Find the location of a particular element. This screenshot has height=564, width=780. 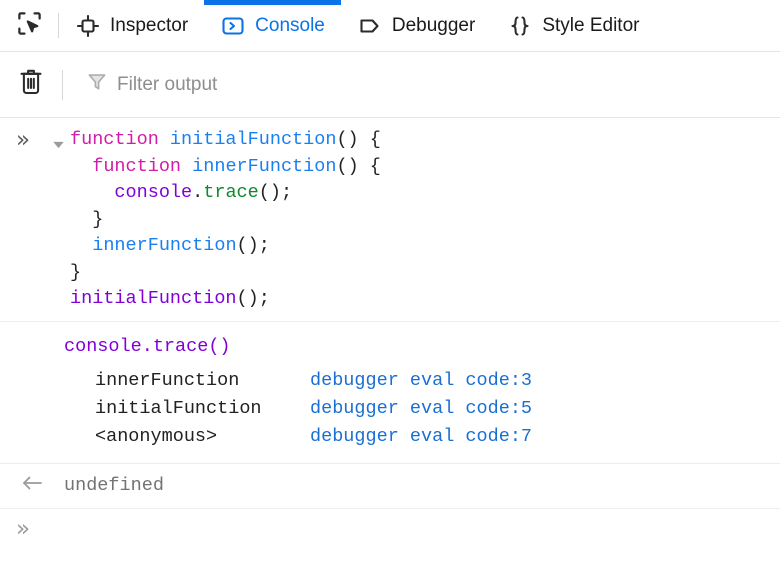

code-line: initialFunction(); is located at coordinates (425, 299).